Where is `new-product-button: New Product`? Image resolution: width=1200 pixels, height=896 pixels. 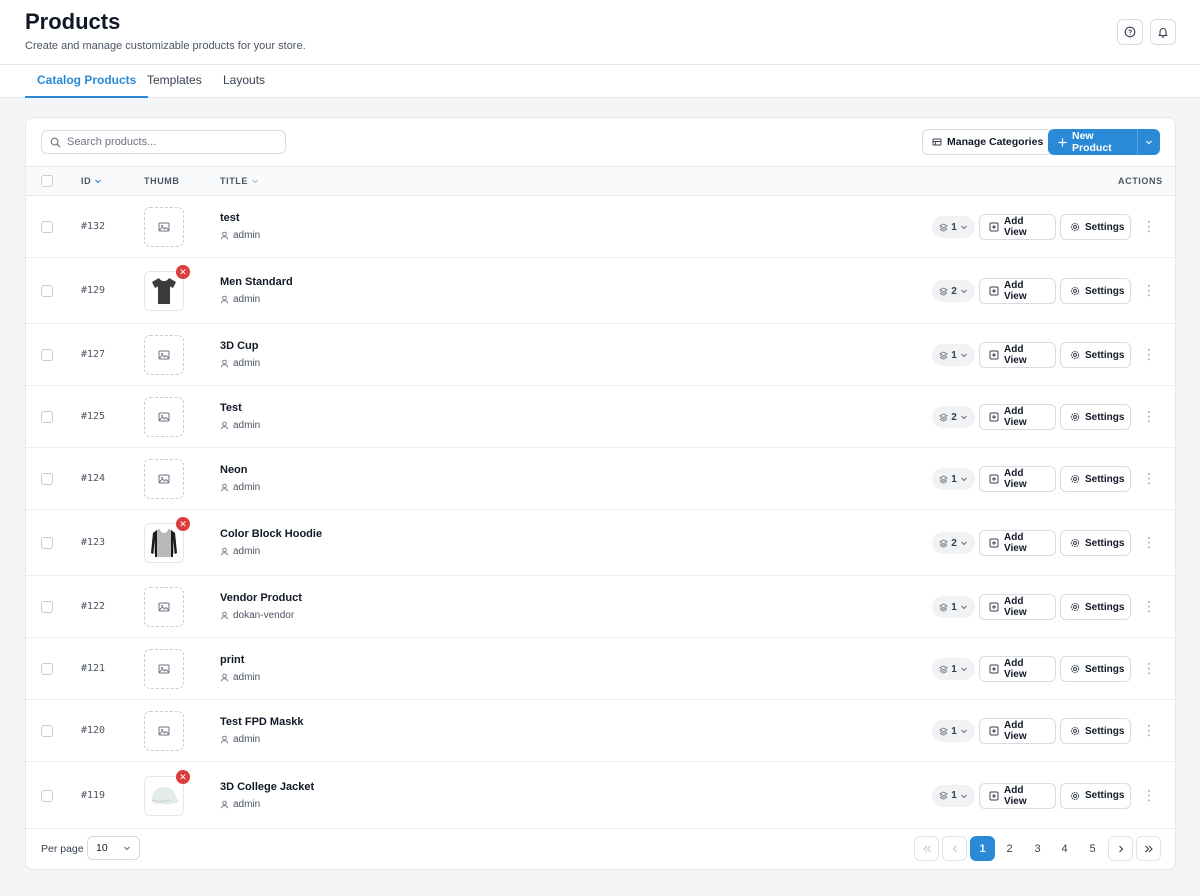 new-product-button: New Product is located at coordinates (1104, 142).